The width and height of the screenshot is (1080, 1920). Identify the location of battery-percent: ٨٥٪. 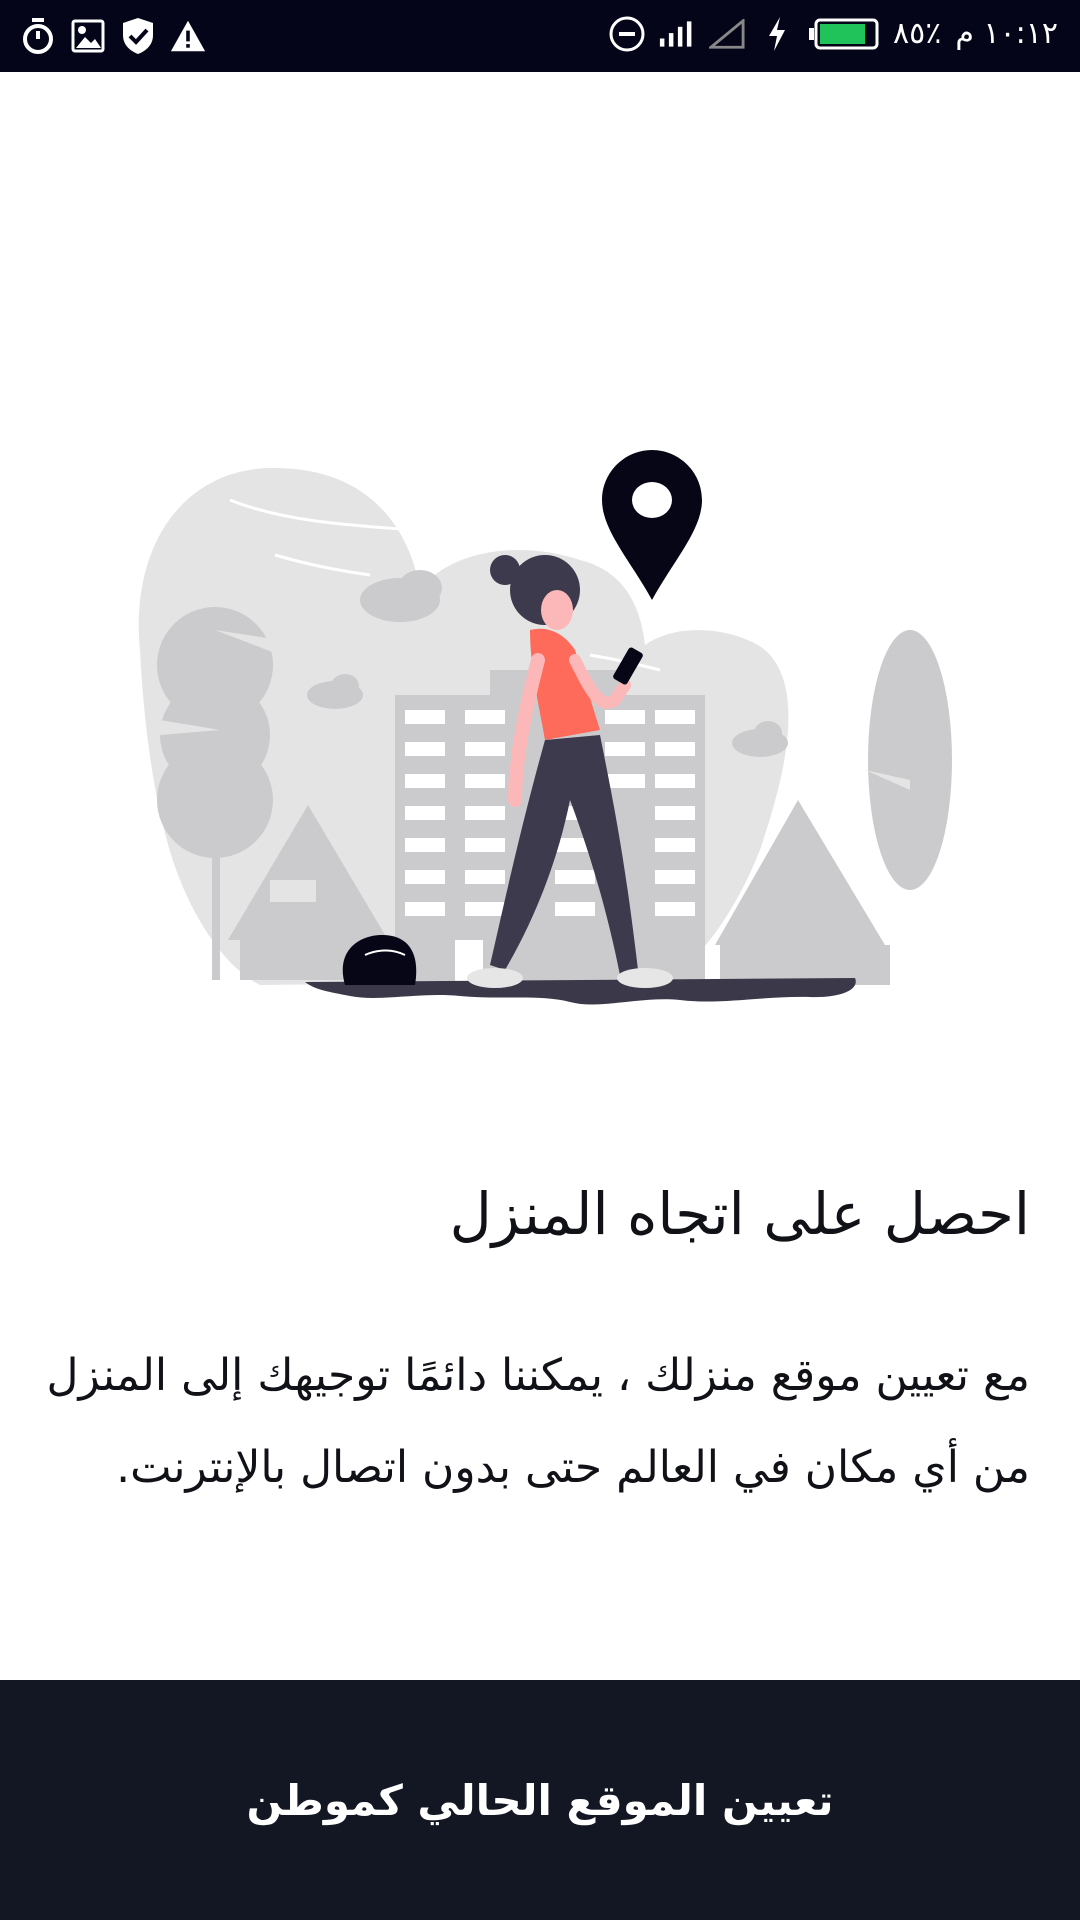
(917, 33).